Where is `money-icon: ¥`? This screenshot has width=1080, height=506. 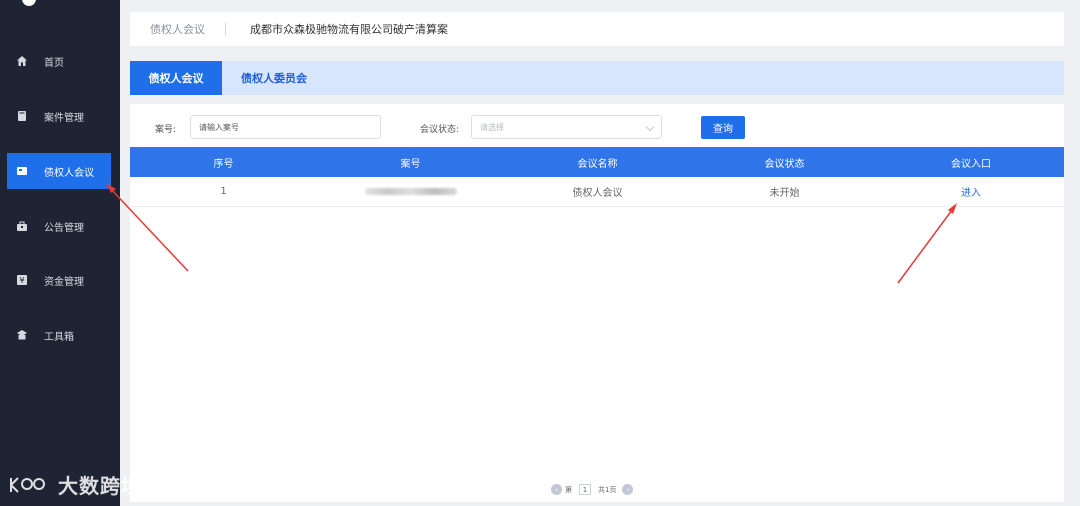
money-icon: ¥ is located at coordinates (22, 280).